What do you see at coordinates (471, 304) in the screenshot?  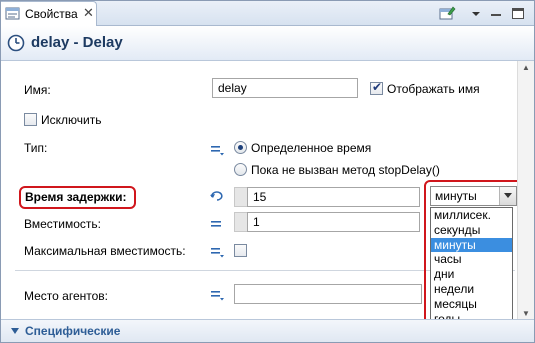 I see `units-option: месяцы` at bounding box center [471, 304].